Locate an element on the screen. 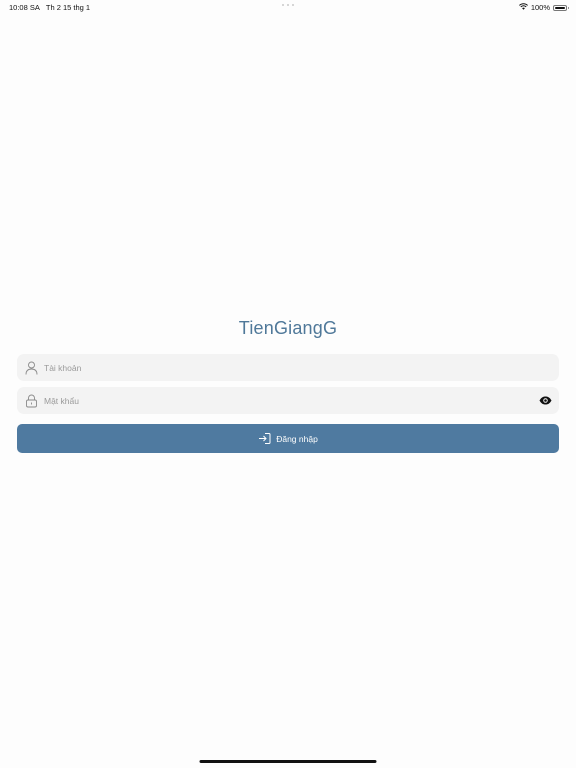 This screenshot has width=576, height=768. battery-icon is located at coordinates (561, 7).